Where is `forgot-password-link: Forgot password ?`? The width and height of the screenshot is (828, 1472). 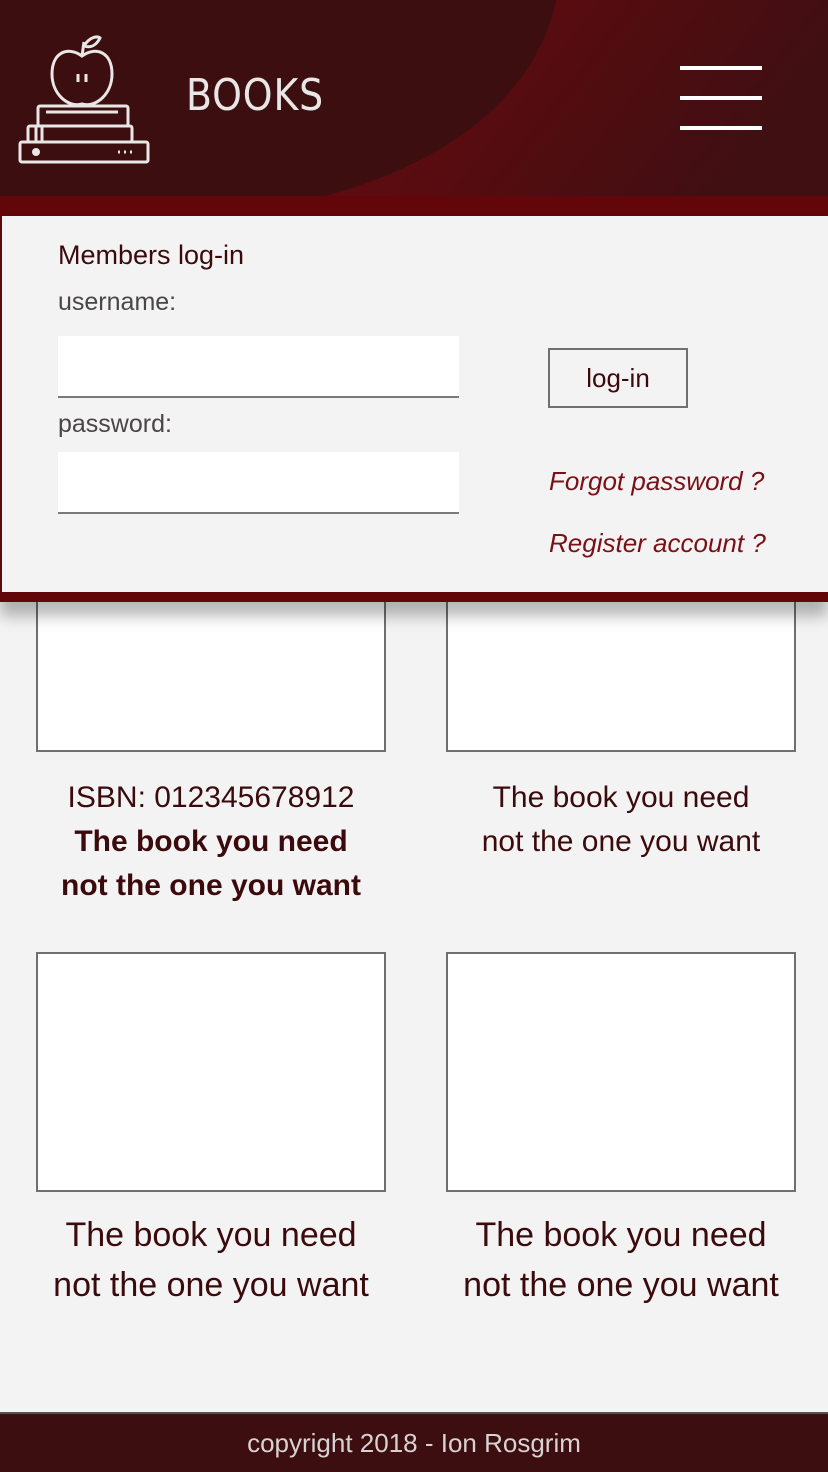 forgot-password-link: Forgot password ? is located at coordinates (656, 481).